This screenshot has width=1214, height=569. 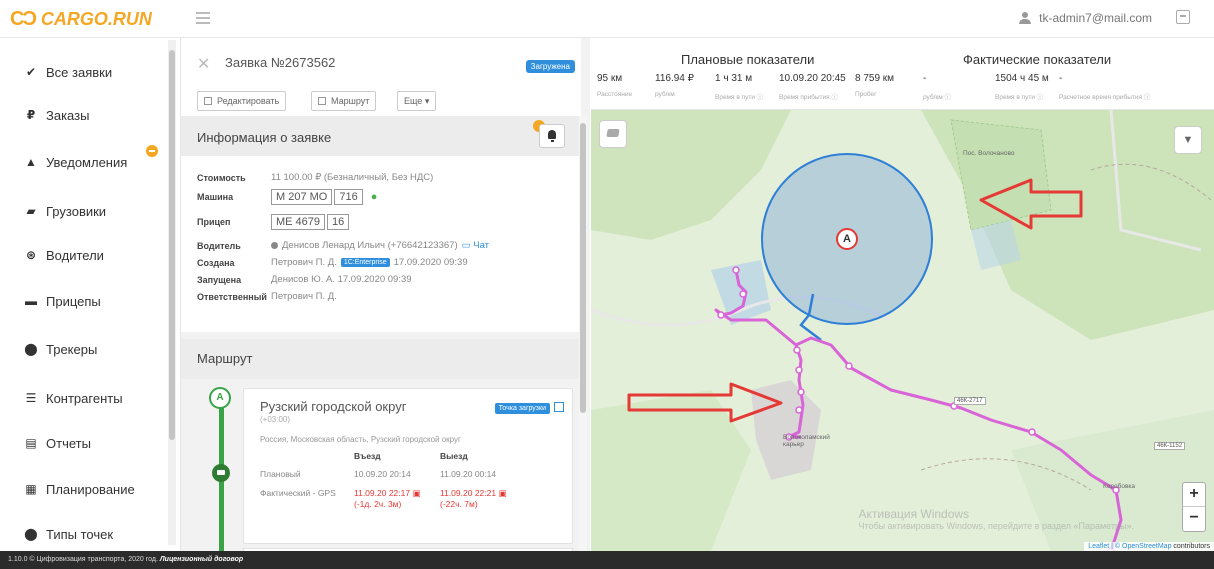 I want to click on stat-label: Пробег, so click(x=866, y=94).